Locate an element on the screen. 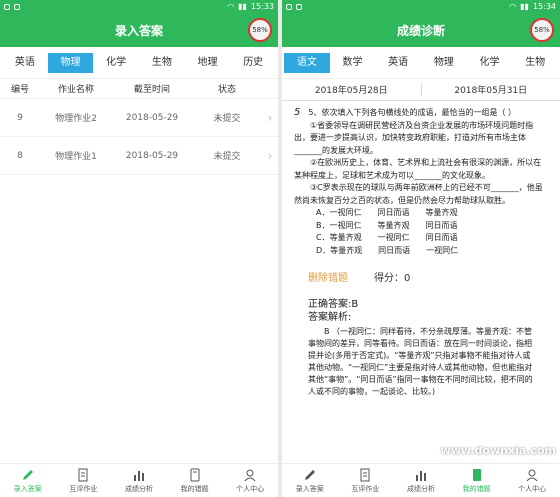 The height and width of the screenshot is (497, 560). answer-section: 正确答案:B 答案解析: is located at coordinates (421, 304).